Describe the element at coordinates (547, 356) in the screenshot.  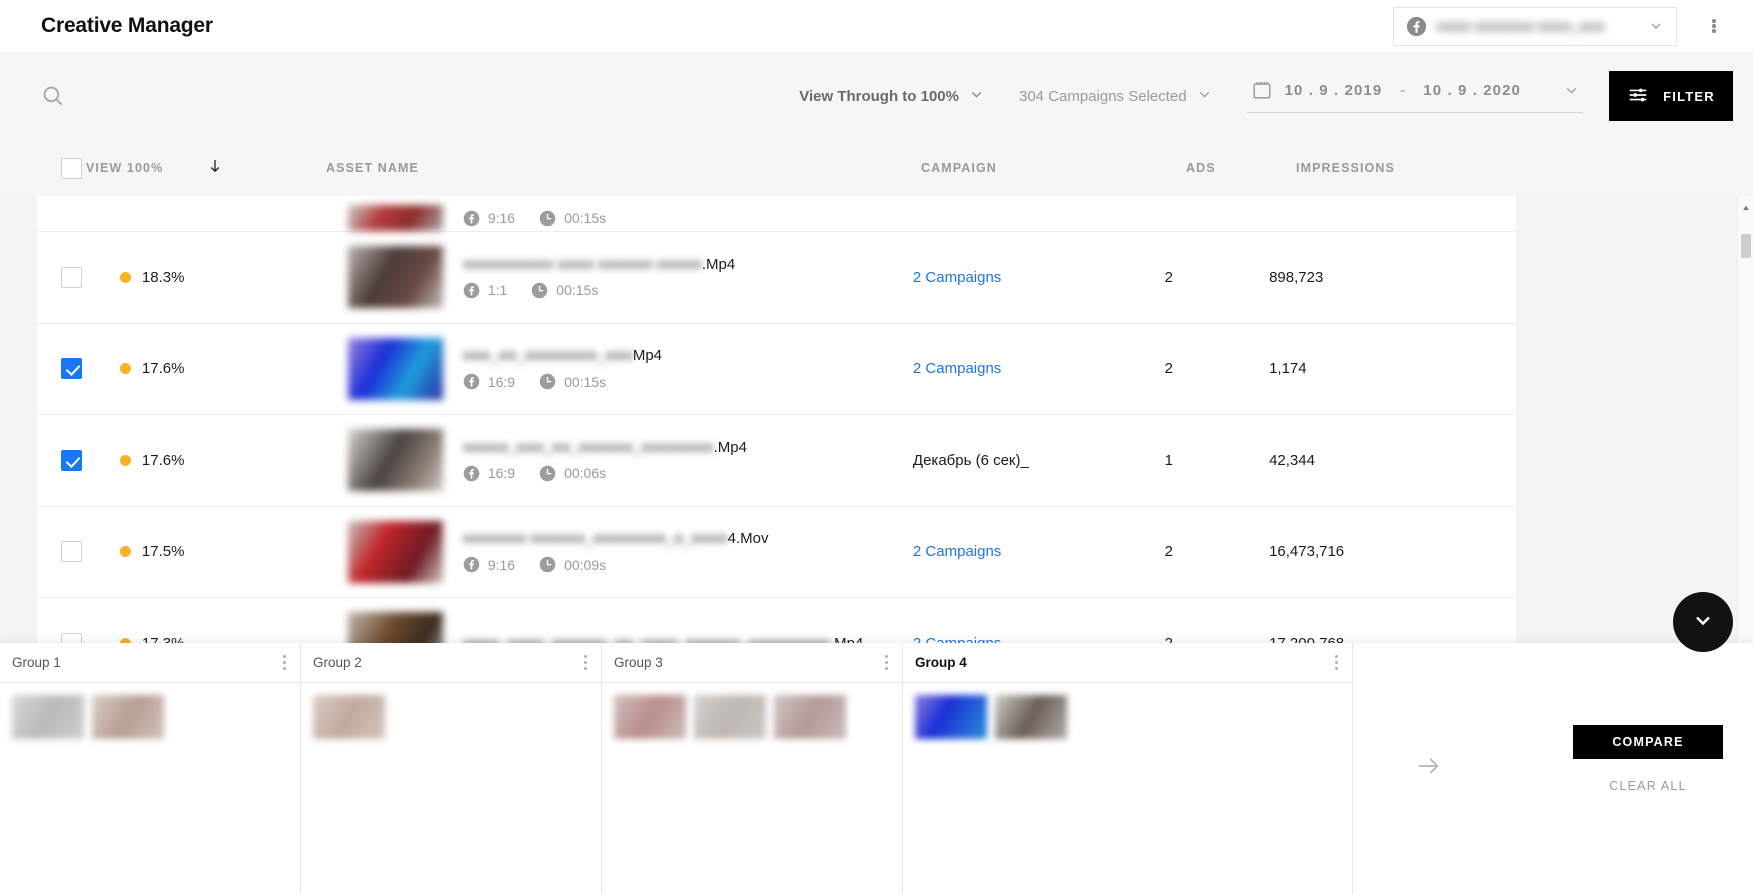
I see `asset-name-redacted: ●●●_●●_●●●●●●●●_●●●` at that location.